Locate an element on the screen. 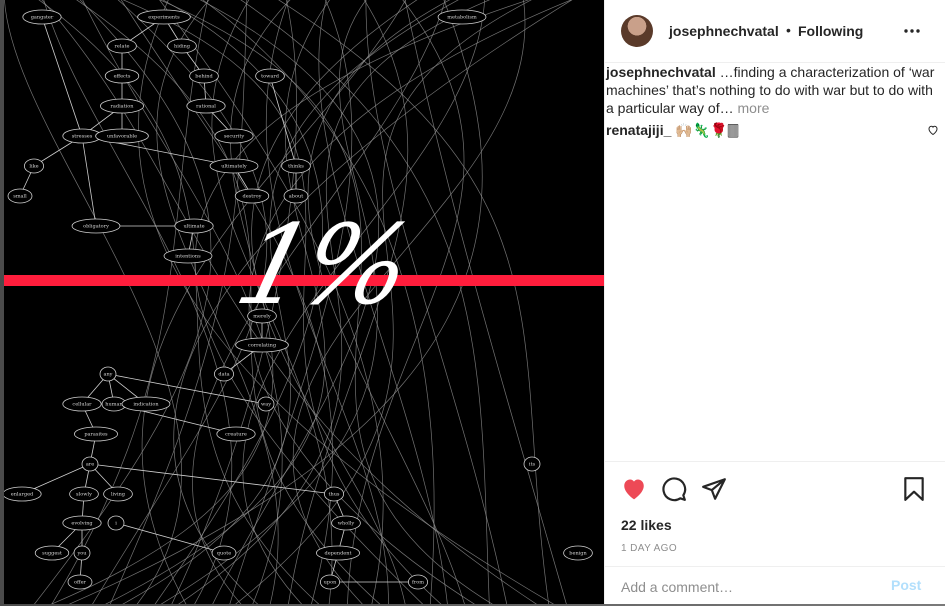 Image resolution: width=945 pixels, height=606 pixels. graph-node-label: suggest is located at coordinates (52, 554).